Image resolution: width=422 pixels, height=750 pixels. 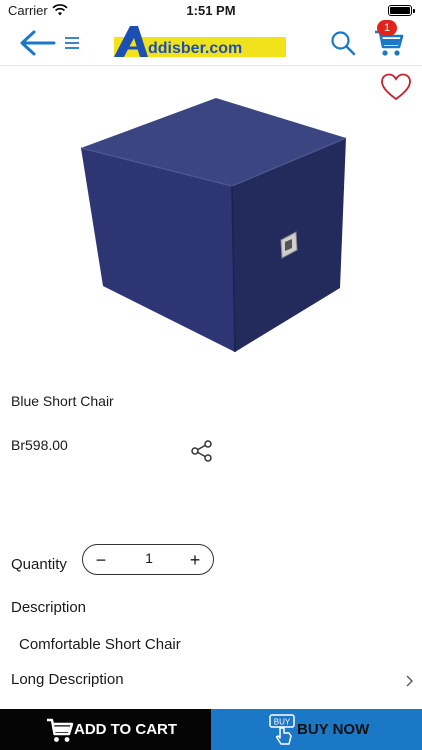 I want to click on heart-outline-icon, so click(x=396, y=87).